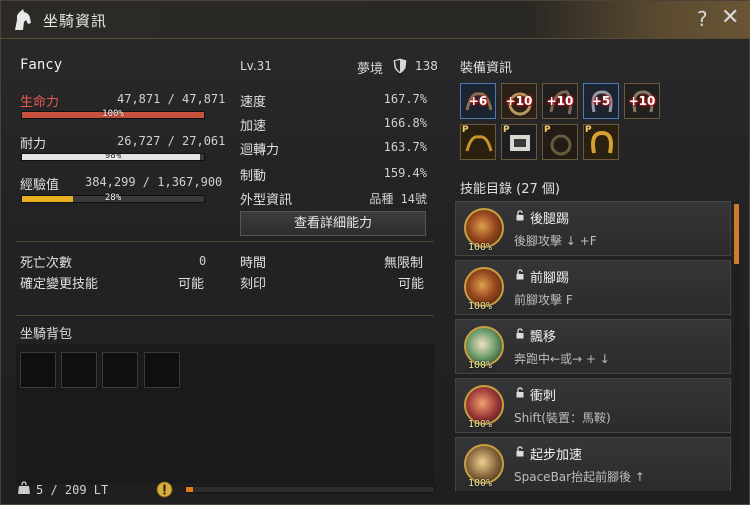 This screenshot has width=750, height=505. What do you see at coordinates (23, 19) in the screenshot?
I see `horse-head-icon` at bounding box center [23, 19].